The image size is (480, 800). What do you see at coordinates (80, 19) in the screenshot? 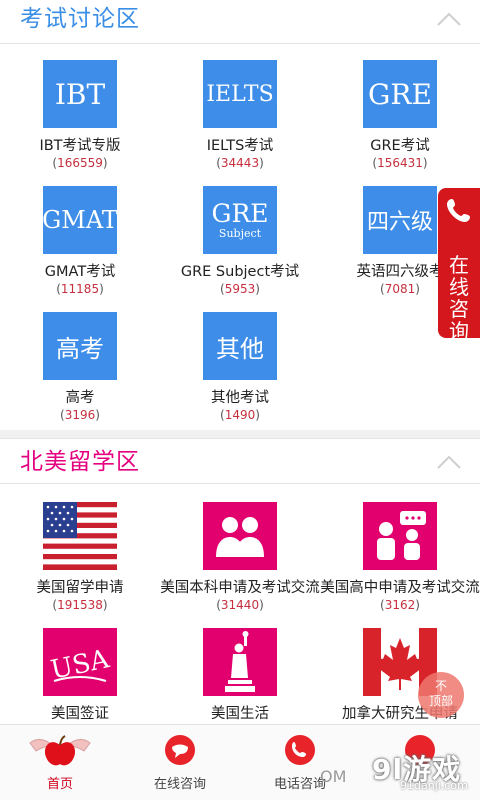
I see `section-title: 考试讨论区` at bounding box center [80, 19].